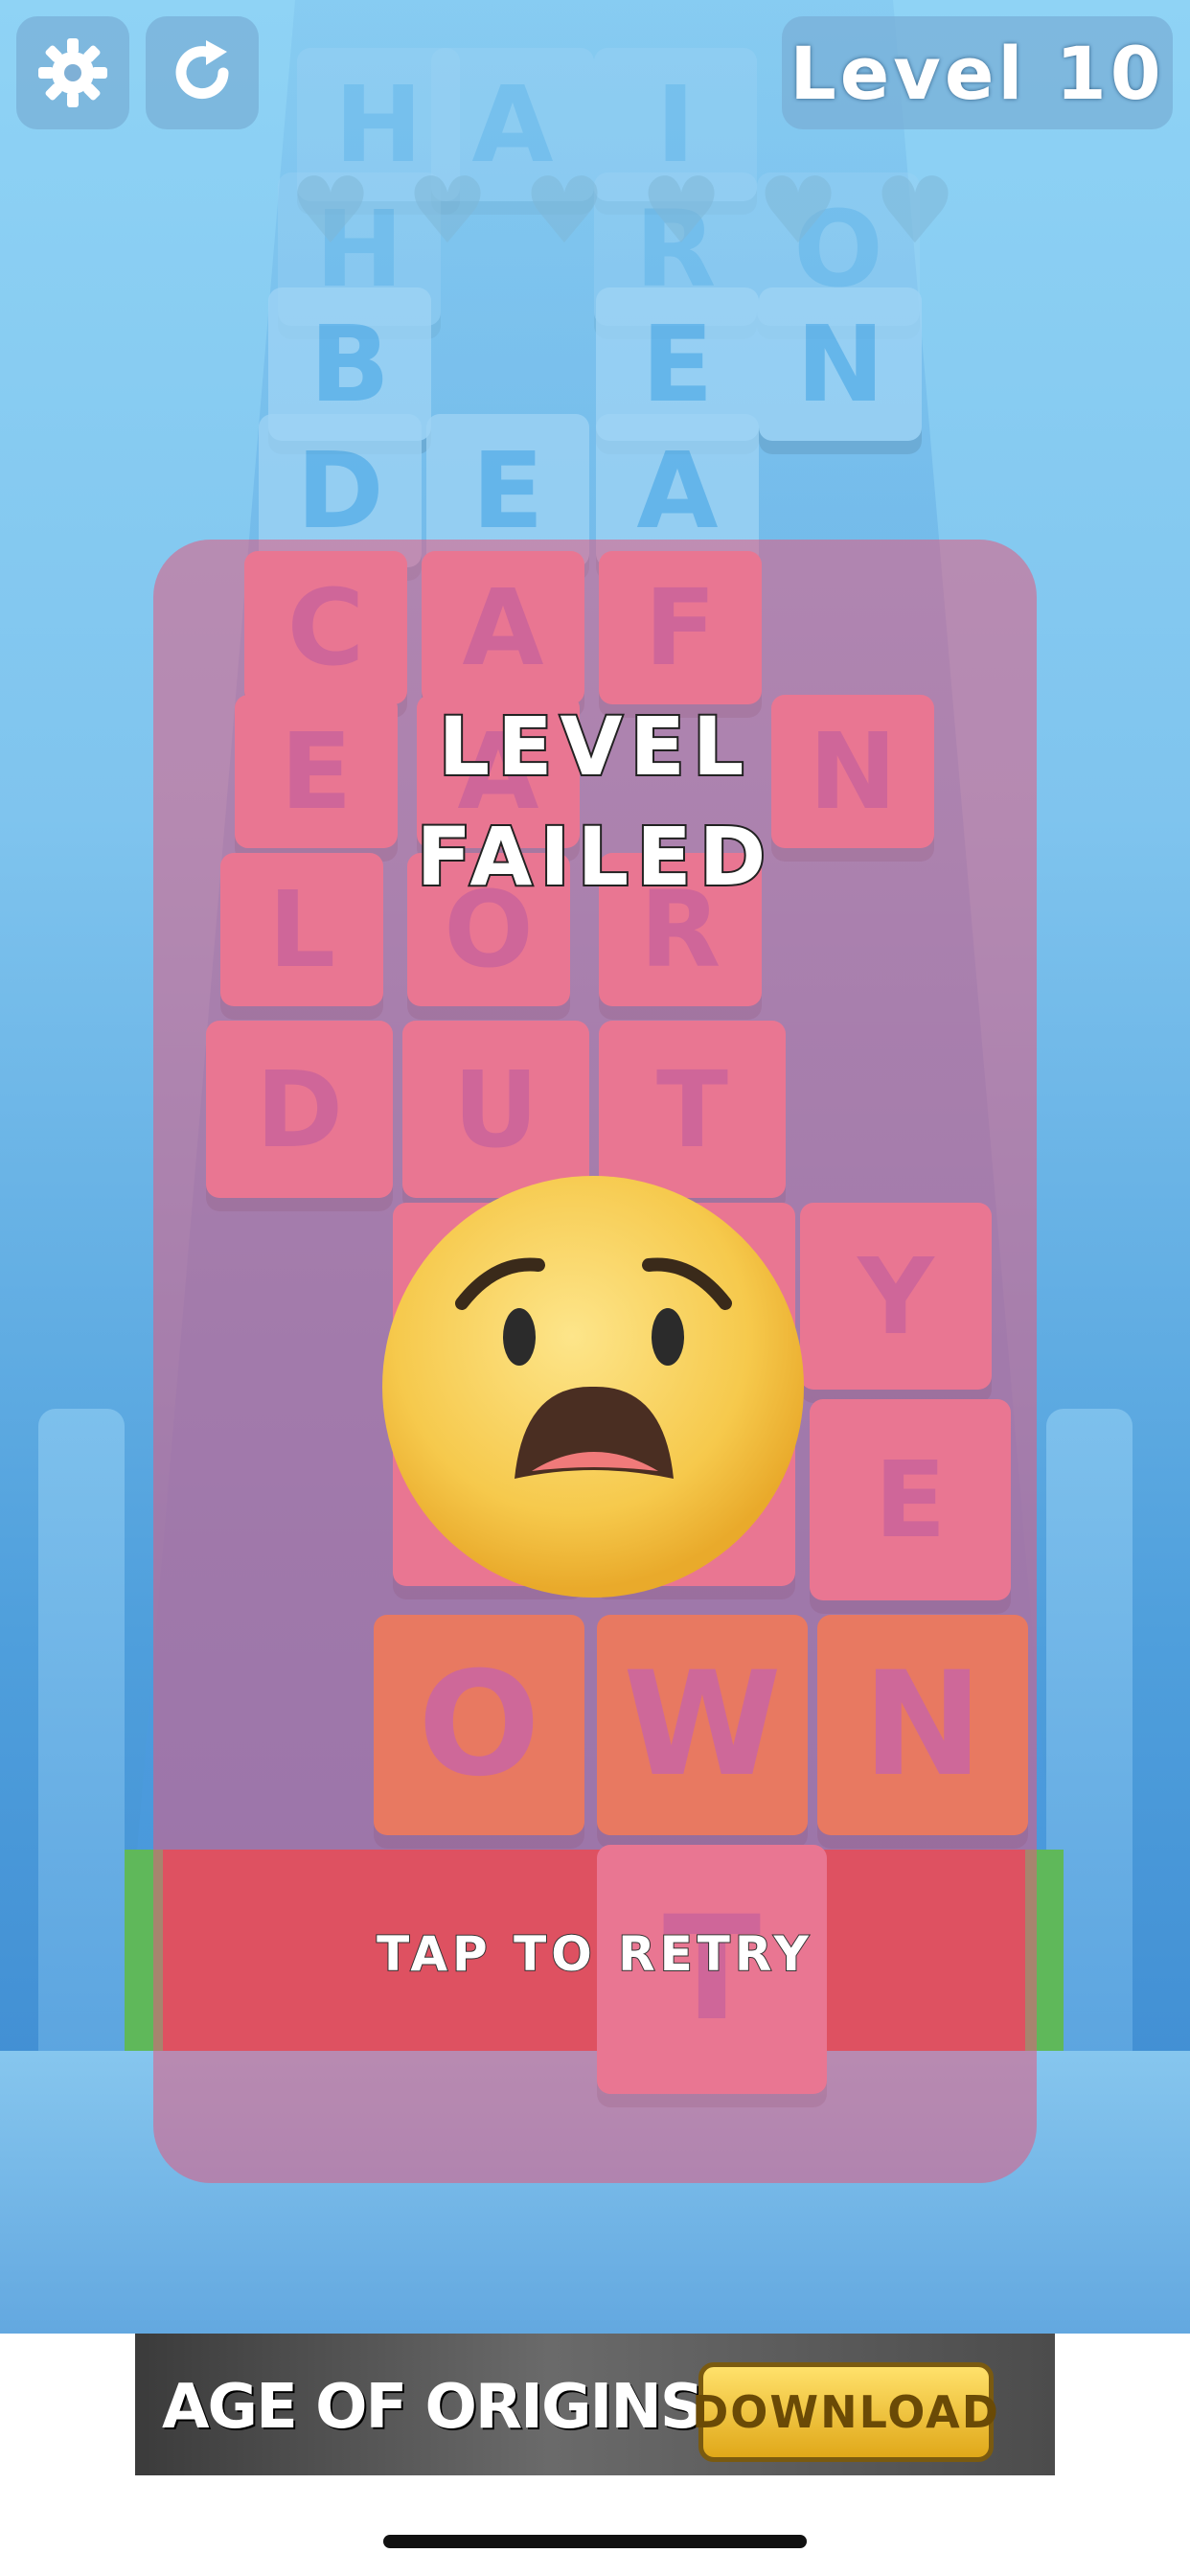  I want to click on level-failed-title-line1: LEVEL, so click(594, 746).